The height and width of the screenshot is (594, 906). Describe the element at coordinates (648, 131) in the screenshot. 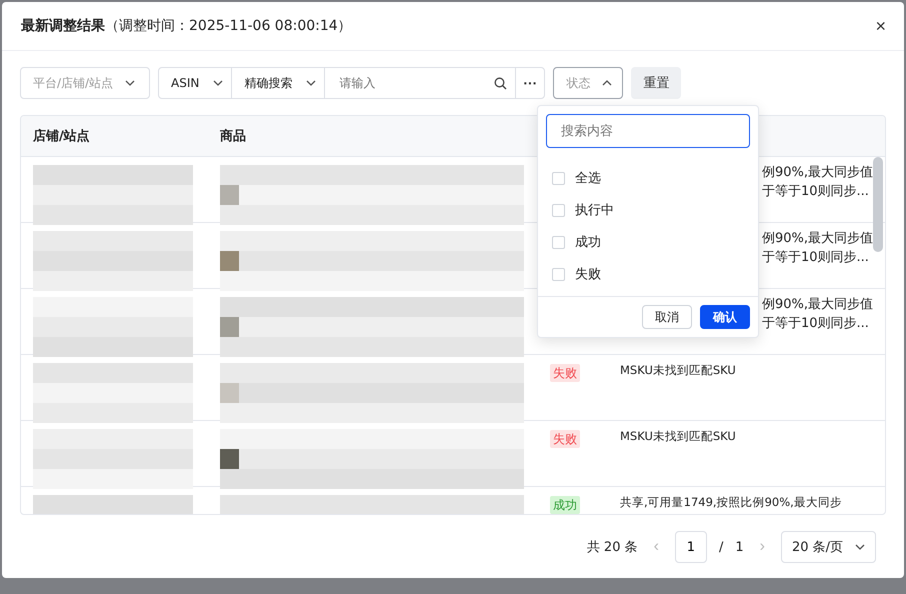

I see `menu-search-field: 搜索内容` at that location.